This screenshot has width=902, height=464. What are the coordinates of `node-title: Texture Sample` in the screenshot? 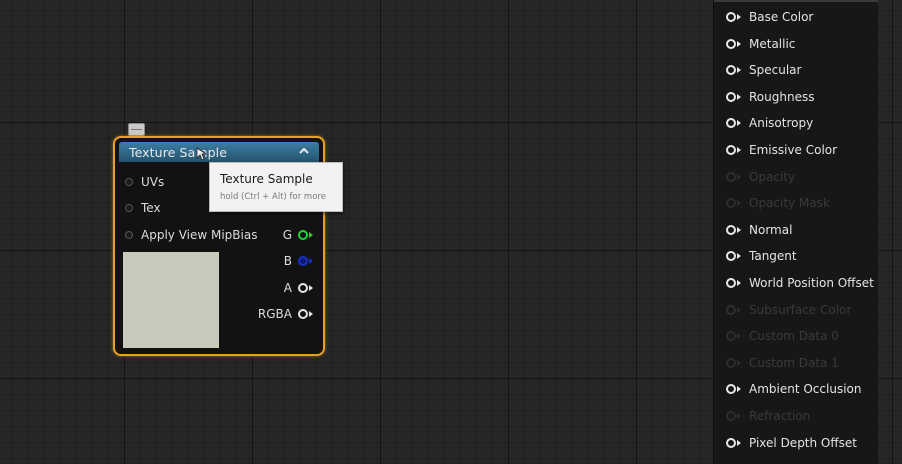 It's located at (178, 152).